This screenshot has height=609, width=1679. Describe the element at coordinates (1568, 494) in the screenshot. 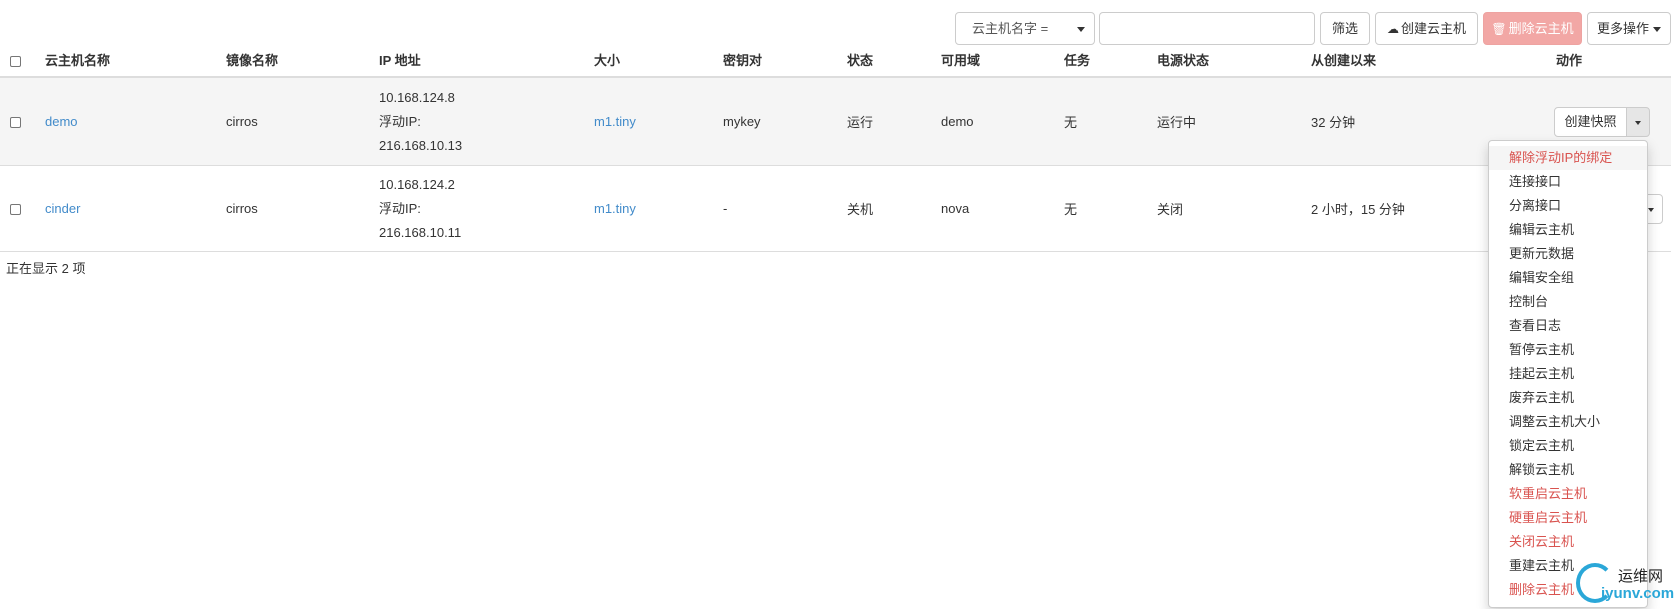

I see `menu-item-soft-reboot: 软重启云主机` at that location.